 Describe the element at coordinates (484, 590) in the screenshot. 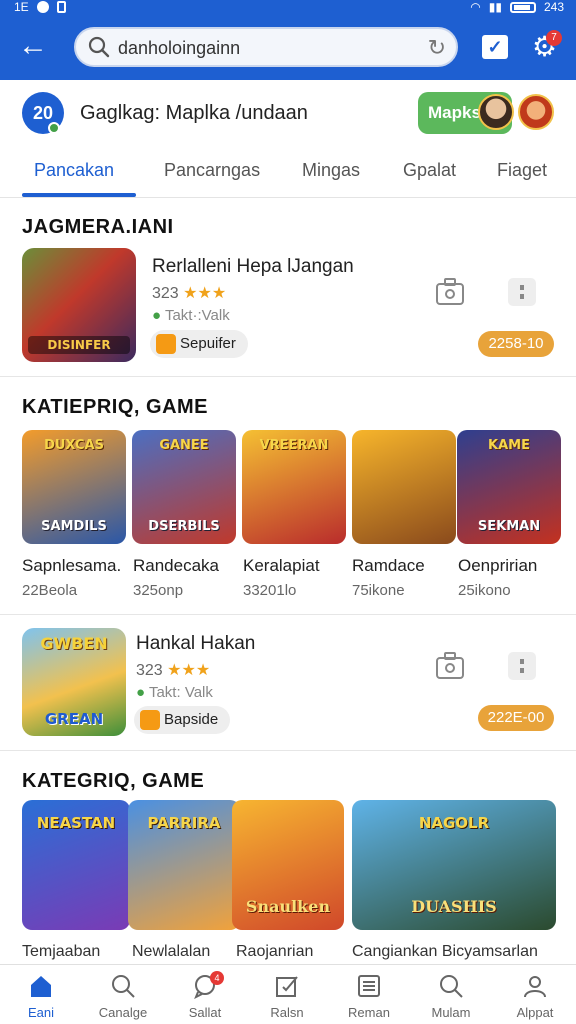

I see `category-count: 25ikono` at that location.